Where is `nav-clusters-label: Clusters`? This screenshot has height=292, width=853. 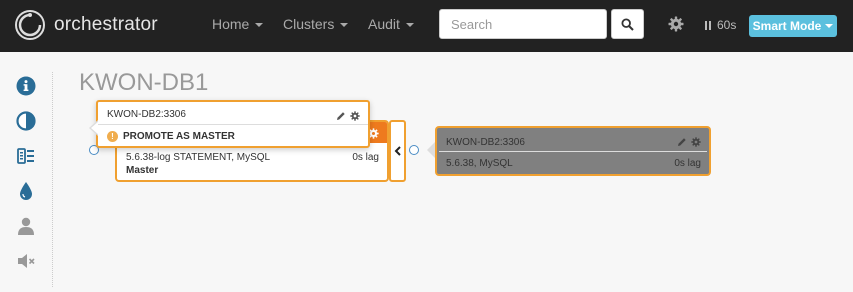
nav-clusters-label: Clusters is located at coordinates (309, 24).